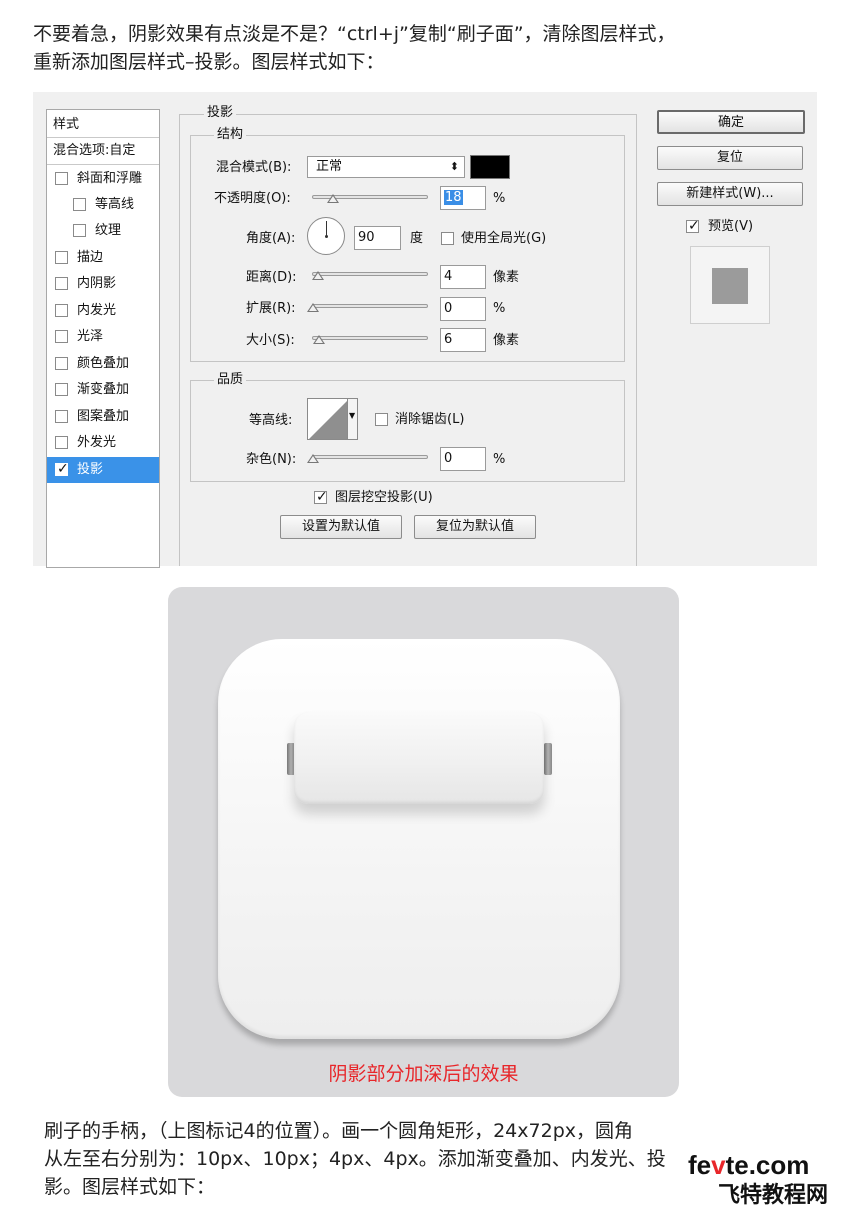 This screenshot has height=1210, width=850. Describe the element at coordinates (448, 458) in the screenshot. I see `noise-value: 0` at that location.